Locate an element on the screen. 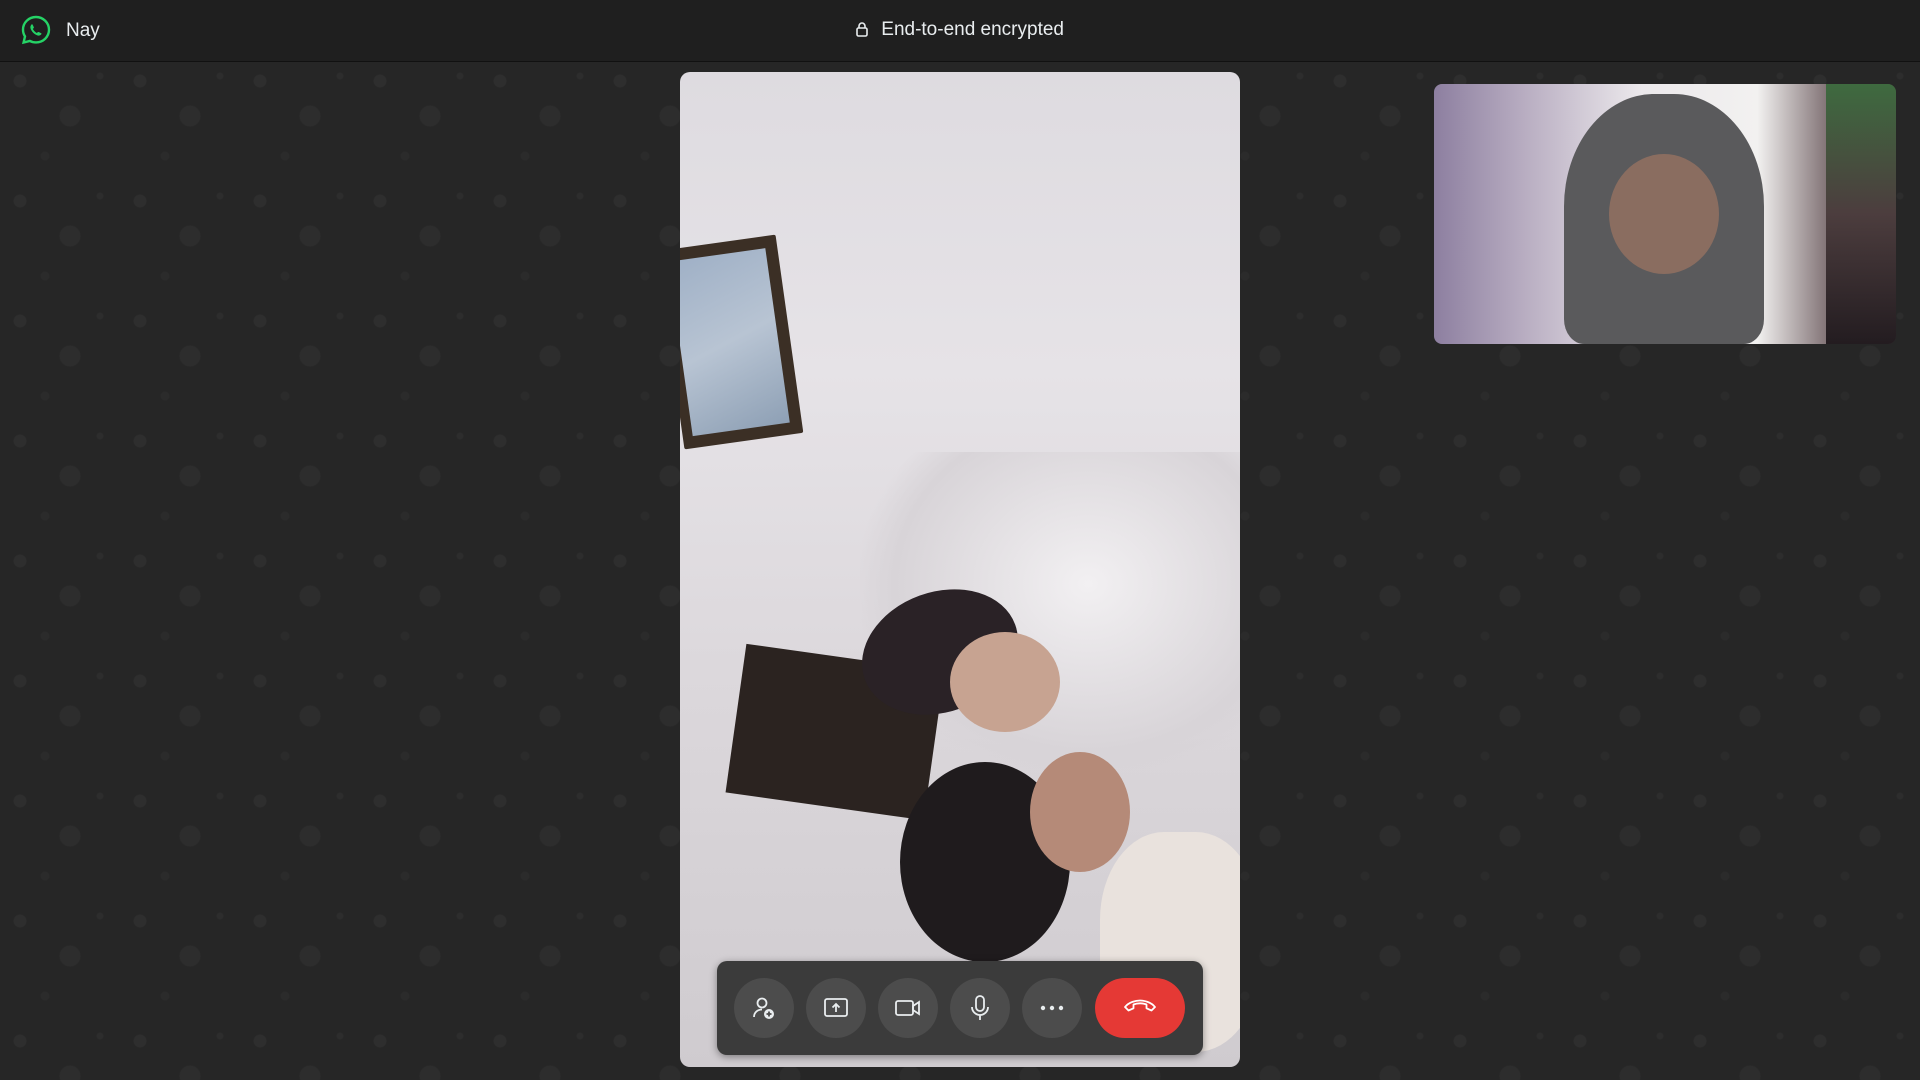 The width and height of the screenshot is (1920, 1080). add-participant-button is located at coordinates (764, 1008).